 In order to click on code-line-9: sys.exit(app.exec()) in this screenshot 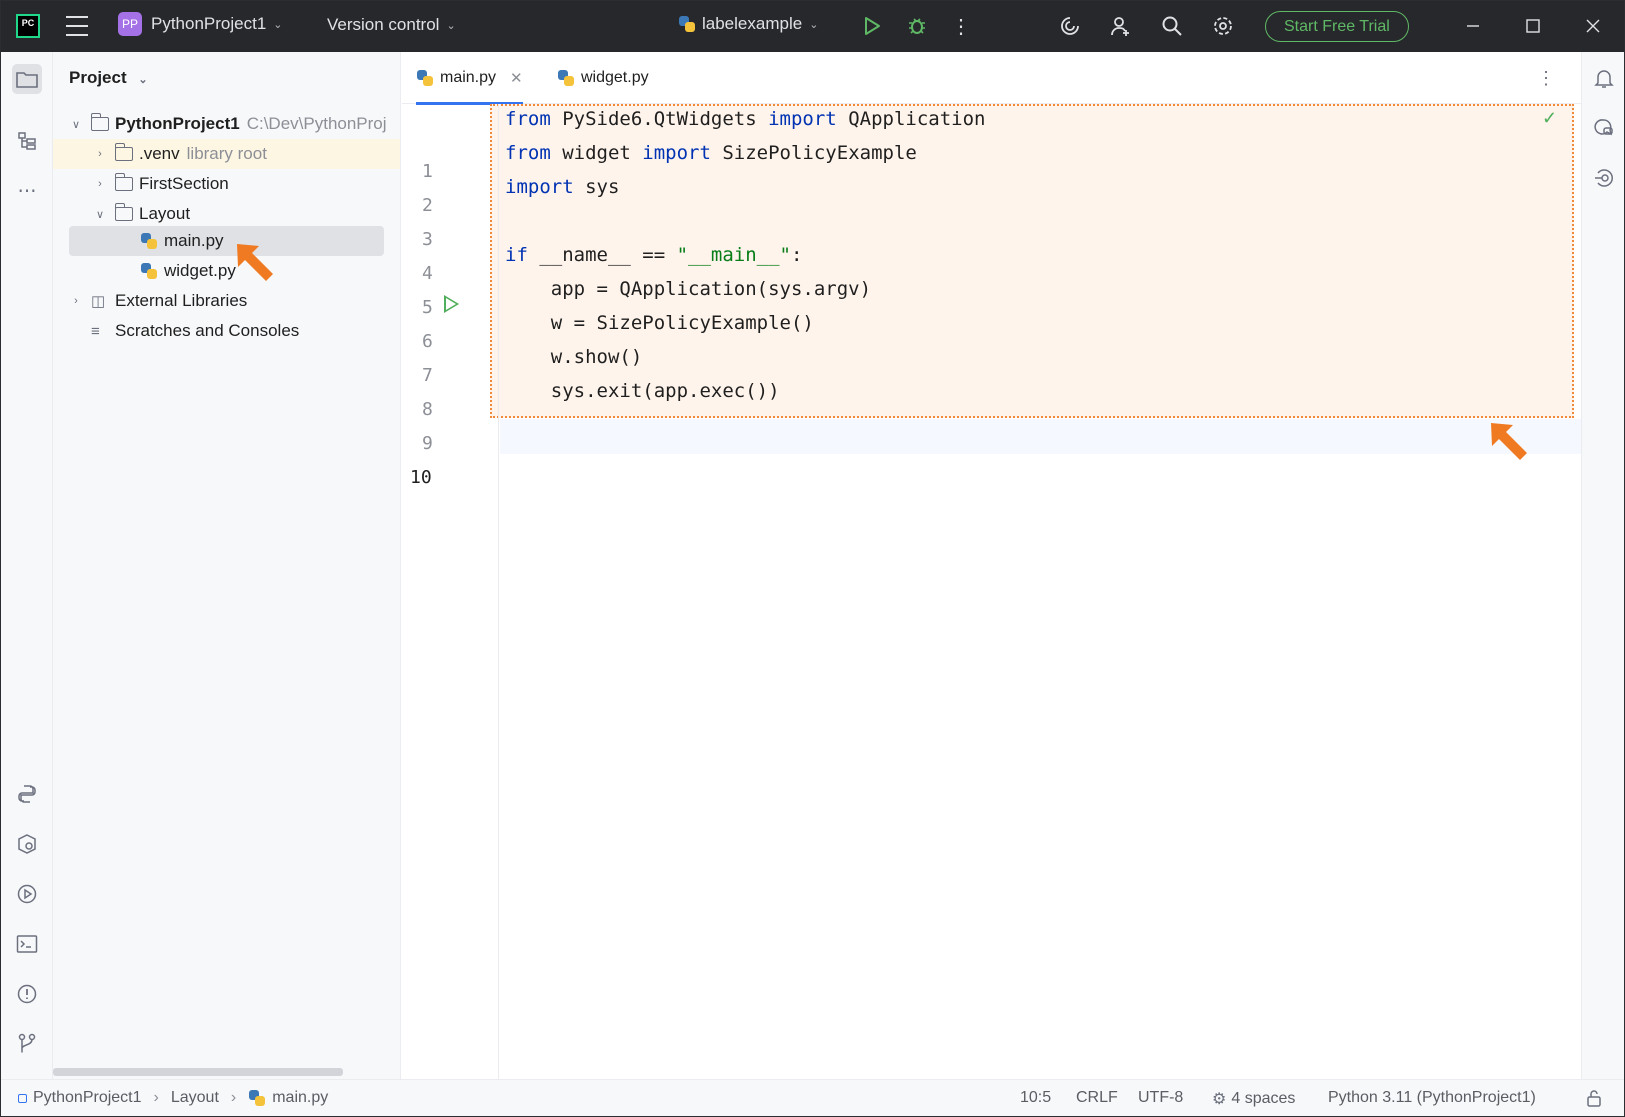, I will do `click(642, 391)`.